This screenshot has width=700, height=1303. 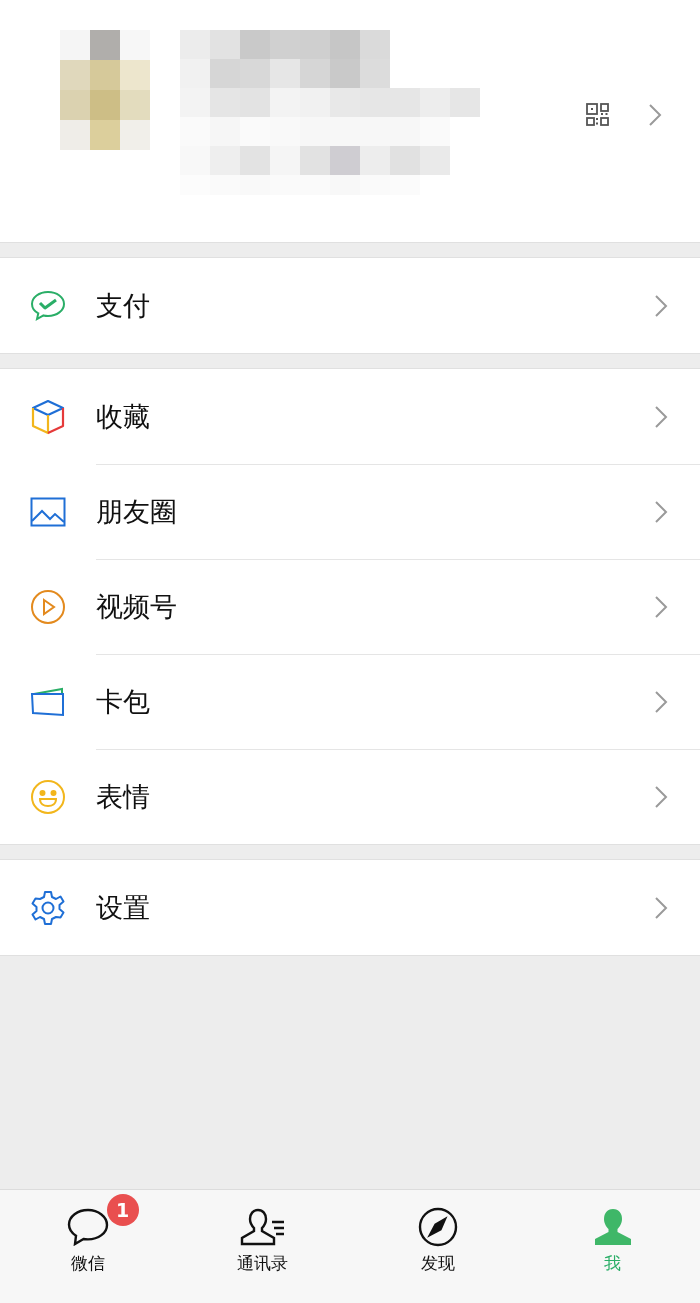 I want to click on tab: 发现, so click(x=437, y=1246).